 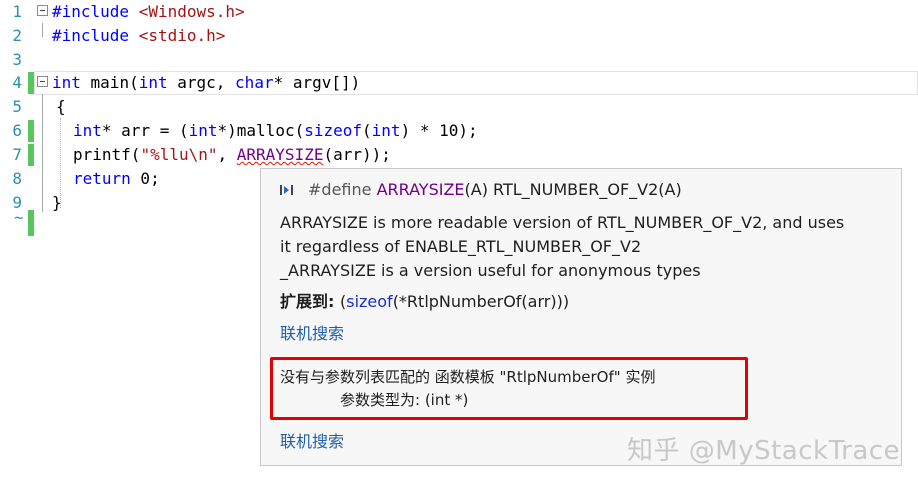 I want to click on macro-signature: #define ARRAYSIZE(A) RTL_NUMBER_OF_V2(A), so click(x=481, y=190).